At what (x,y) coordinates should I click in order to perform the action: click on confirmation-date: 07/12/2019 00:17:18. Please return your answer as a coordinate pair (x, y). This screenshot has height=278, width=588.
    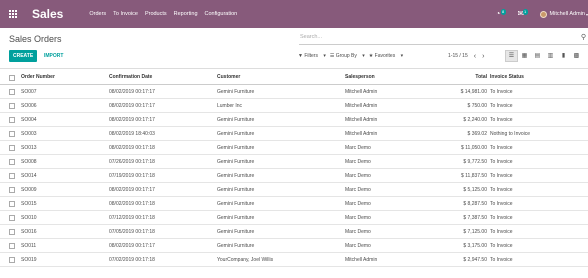
    Looking at the image, I should click on (132, 218).